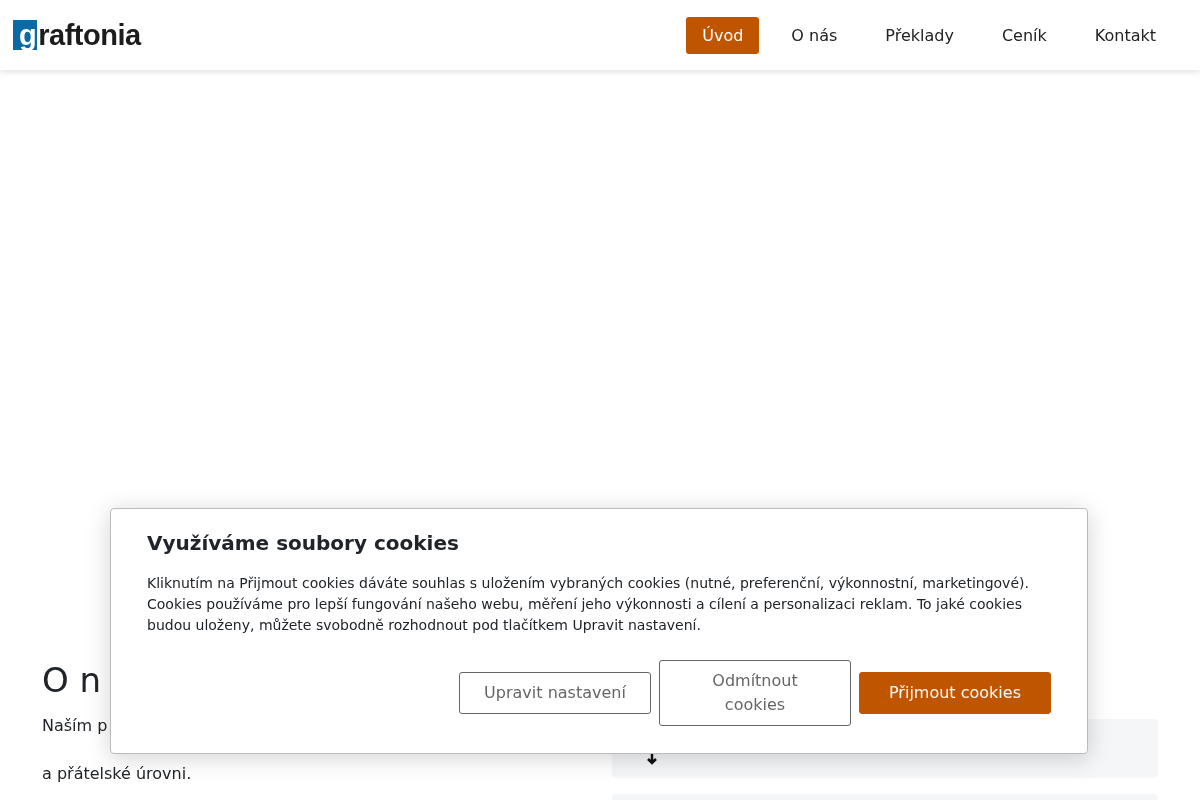 The image size is (1200, 800). I want to click on paragraph-start: Naším p, so click(75, 726).